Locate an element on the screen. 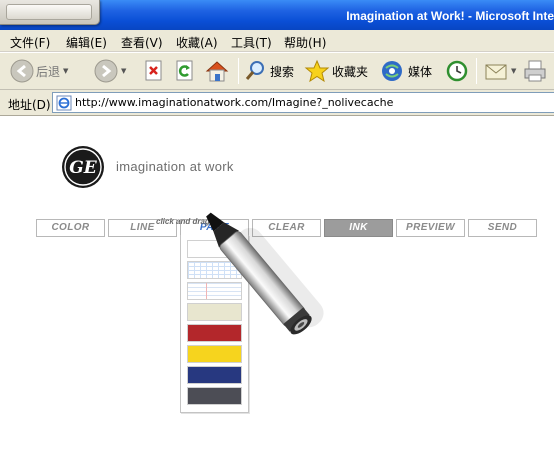  page-swatch-ruled is located at coordinates (214, 291).